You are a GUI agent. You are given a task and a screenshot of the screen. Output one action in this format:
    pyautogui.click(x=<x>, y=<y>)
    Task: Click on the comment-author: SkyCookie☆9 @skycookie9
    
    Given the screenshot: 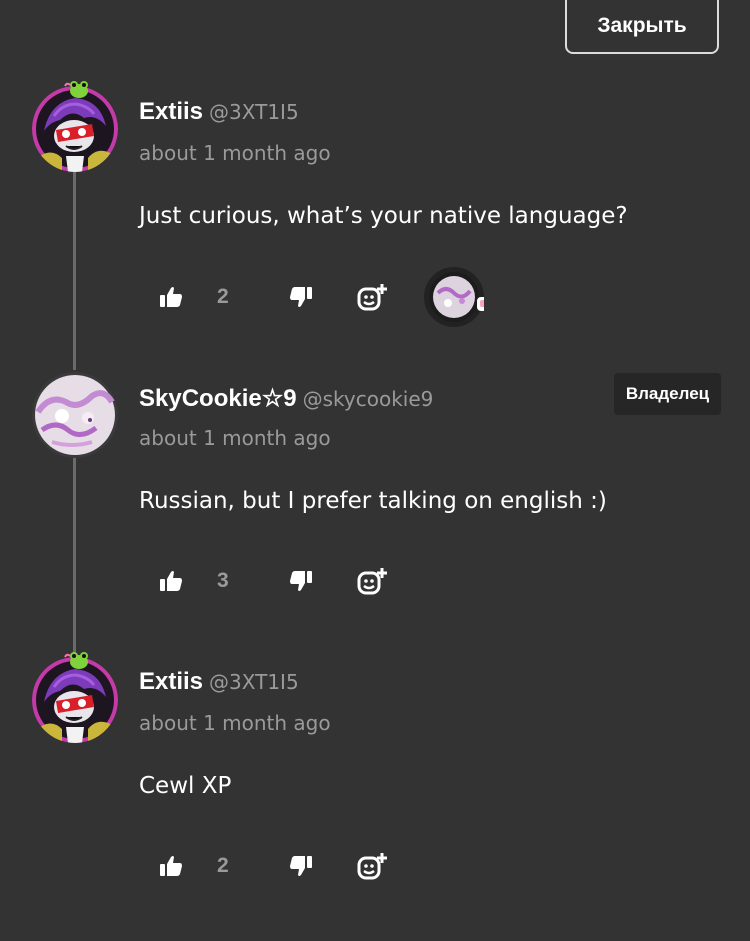 What is the action you would take?
    pyautogui.click(x=286, y=398)
    